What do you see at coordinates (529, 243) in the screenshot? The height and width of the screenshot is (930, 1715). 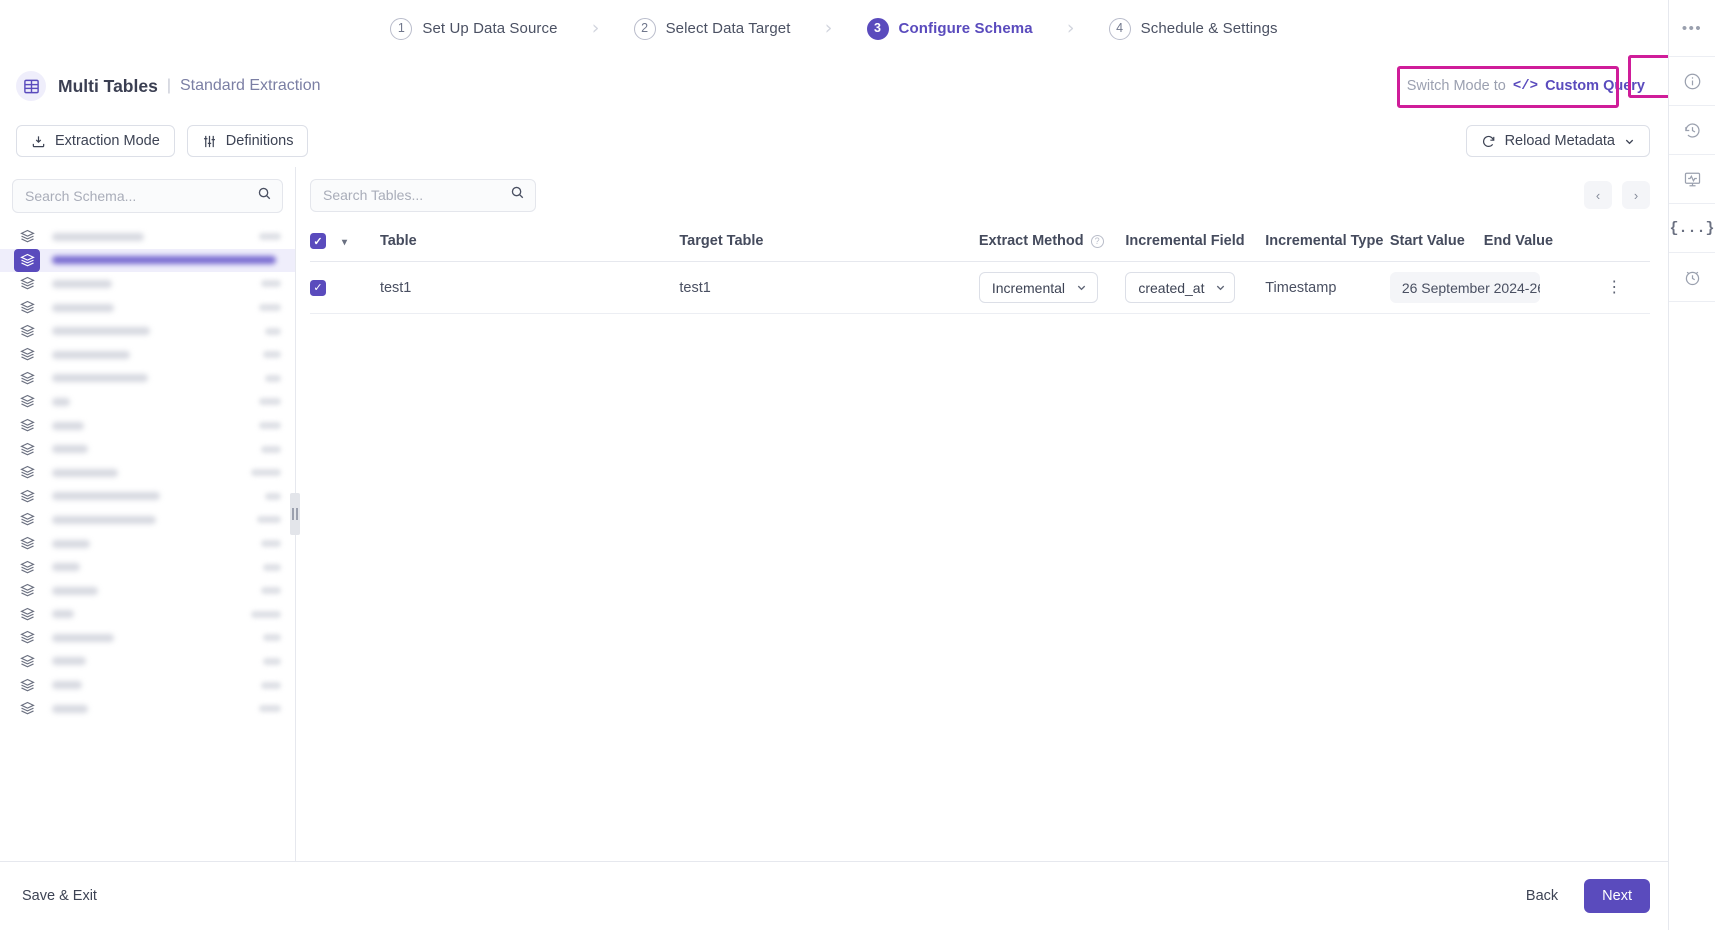 I see `column-header-table: Table` at bounding box center [529, 243].